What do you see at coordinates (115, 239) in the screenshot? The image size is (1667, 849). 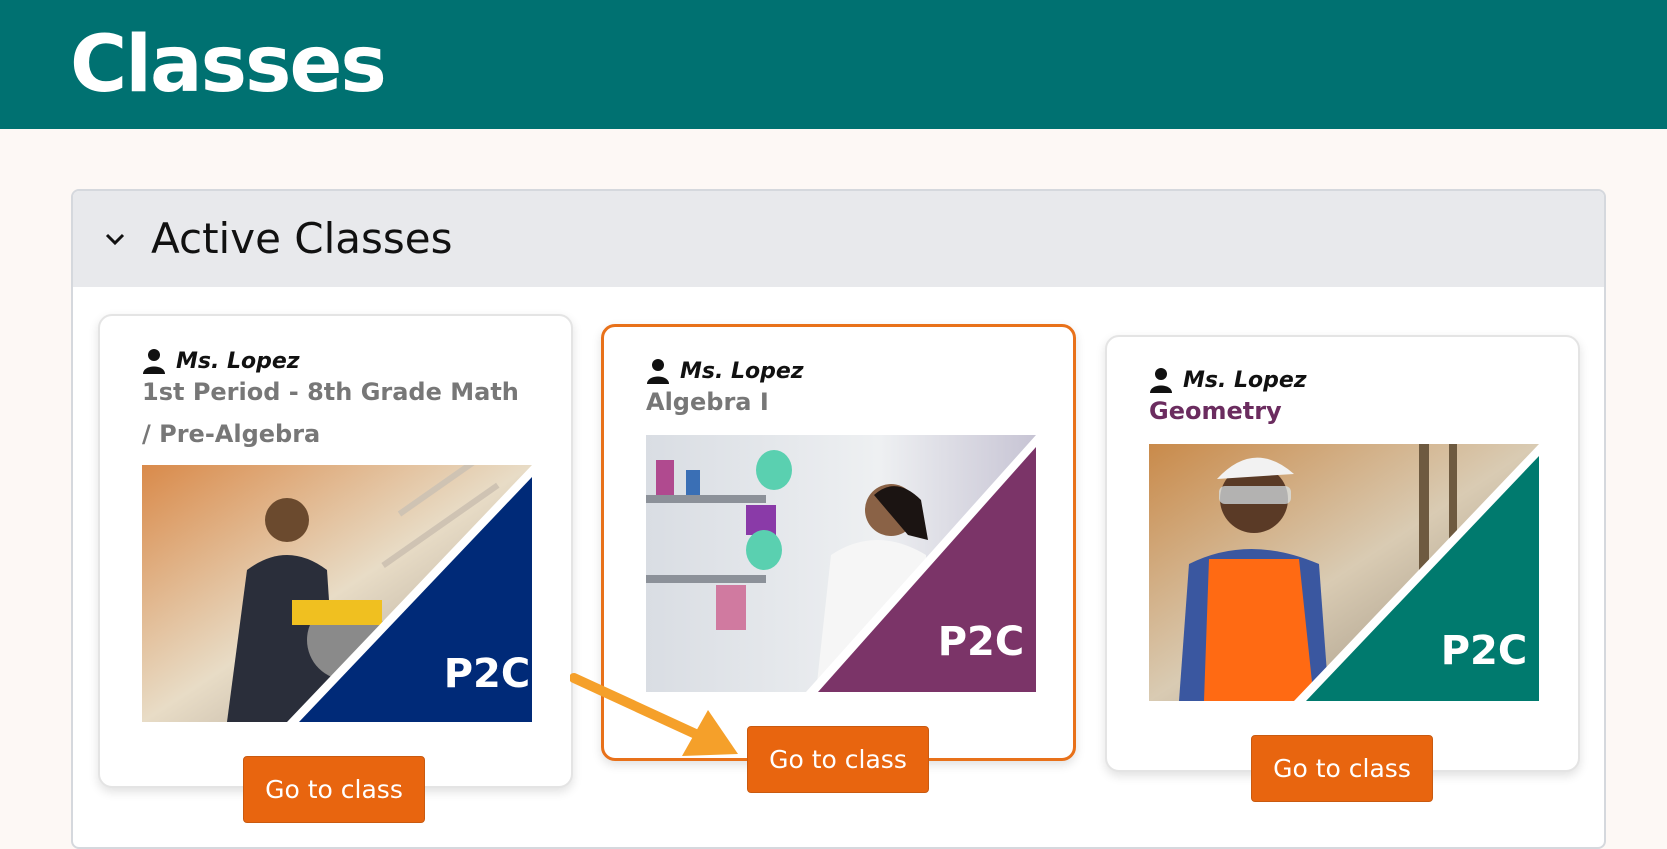 I see `chevron-down-icon` at bounding box center [115, 239].